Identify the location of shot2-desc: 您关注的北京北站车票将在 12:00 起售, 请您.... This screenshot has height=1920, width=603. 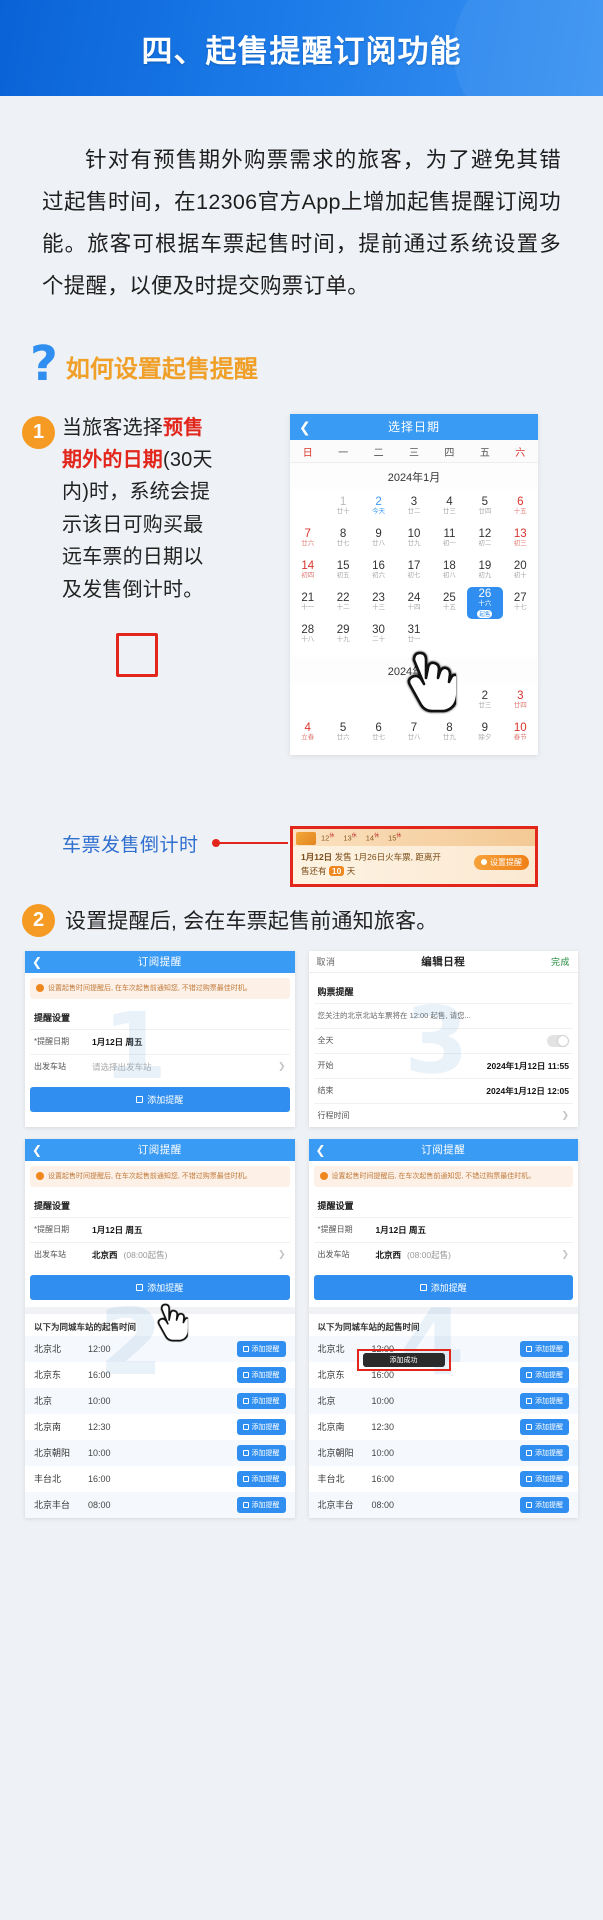
(394, 1015).